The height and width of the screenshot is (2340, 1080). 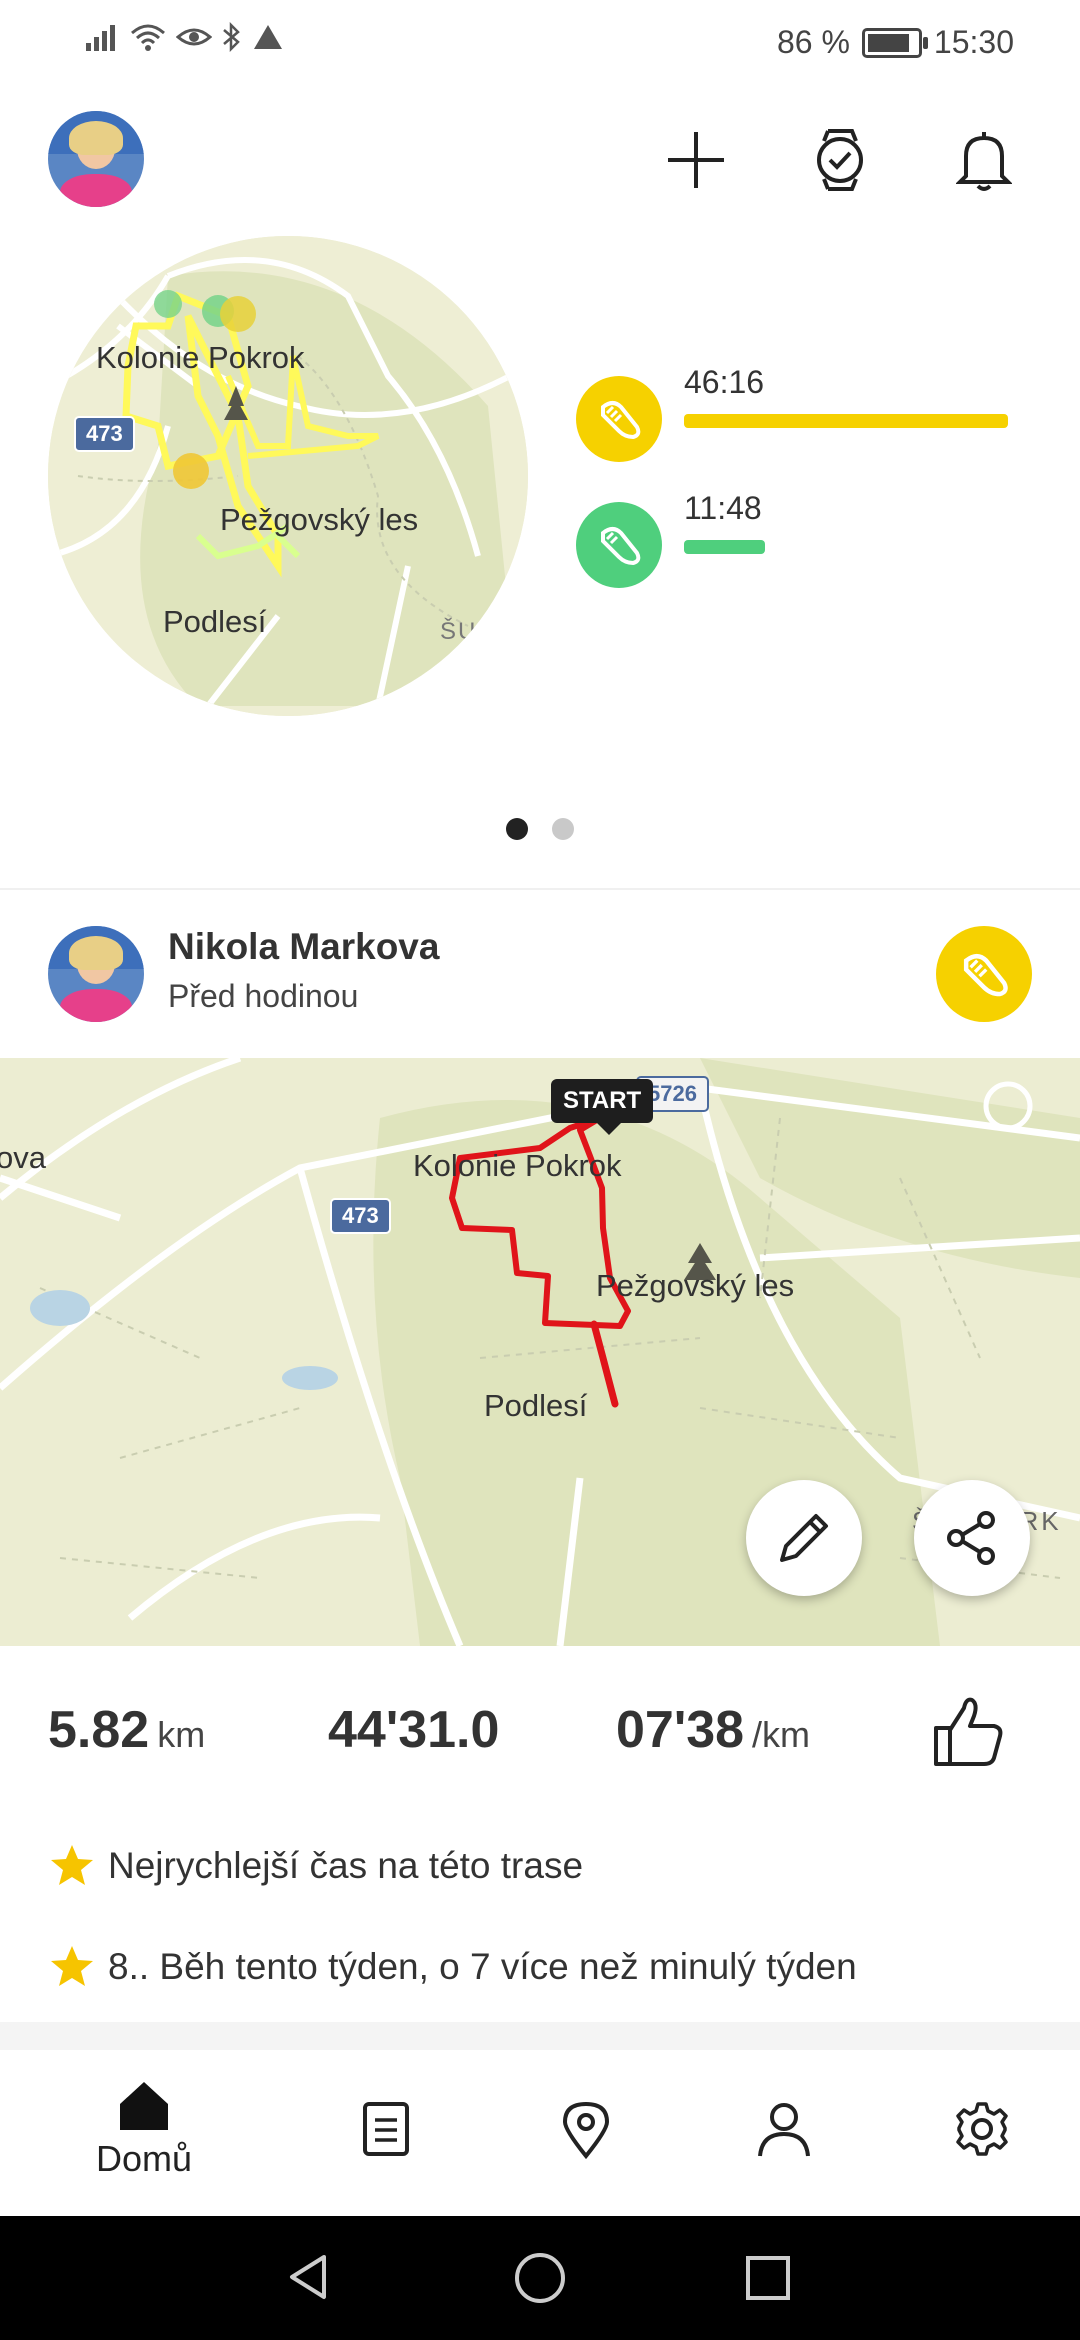 I want to click on feed-user-name: Nikola Markova, so click(x=303, y=947).